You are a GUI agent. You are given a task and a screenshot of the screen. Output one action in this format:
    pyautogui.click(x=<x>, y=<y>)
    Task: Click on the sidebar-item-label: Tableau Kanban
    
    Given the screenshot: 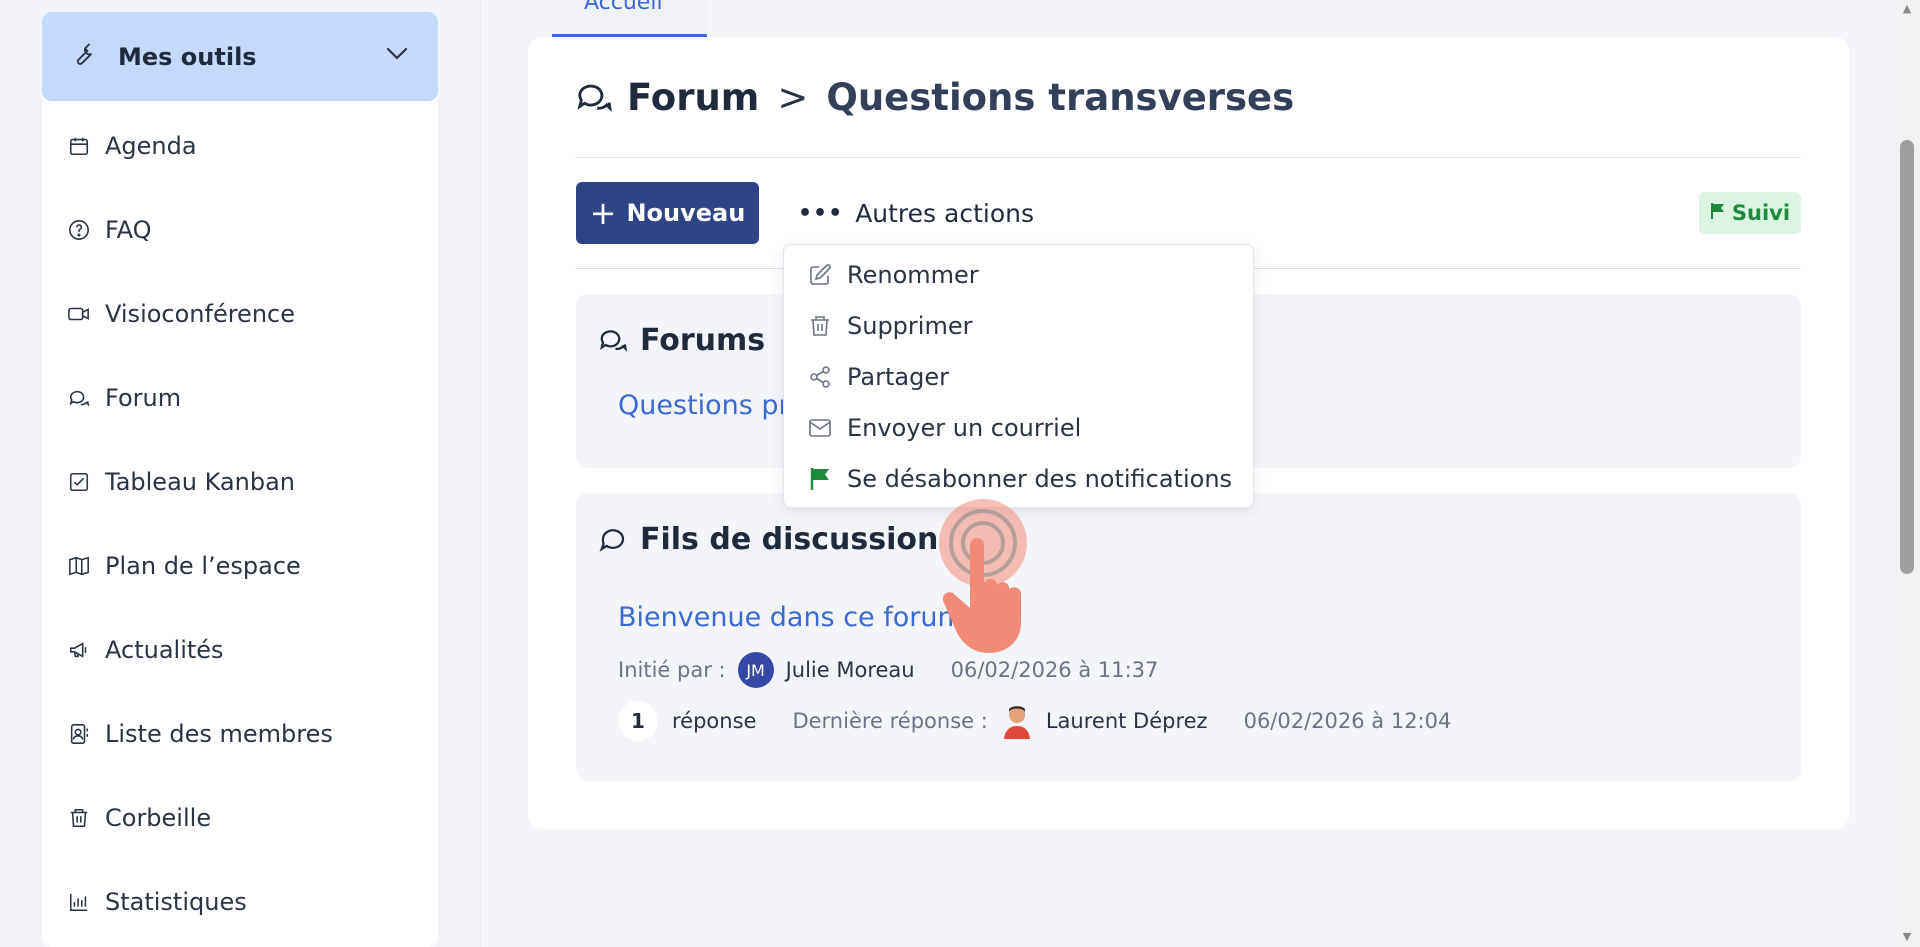 What is the action you would take?
    pyautogui.click(x=200, y=482)
    